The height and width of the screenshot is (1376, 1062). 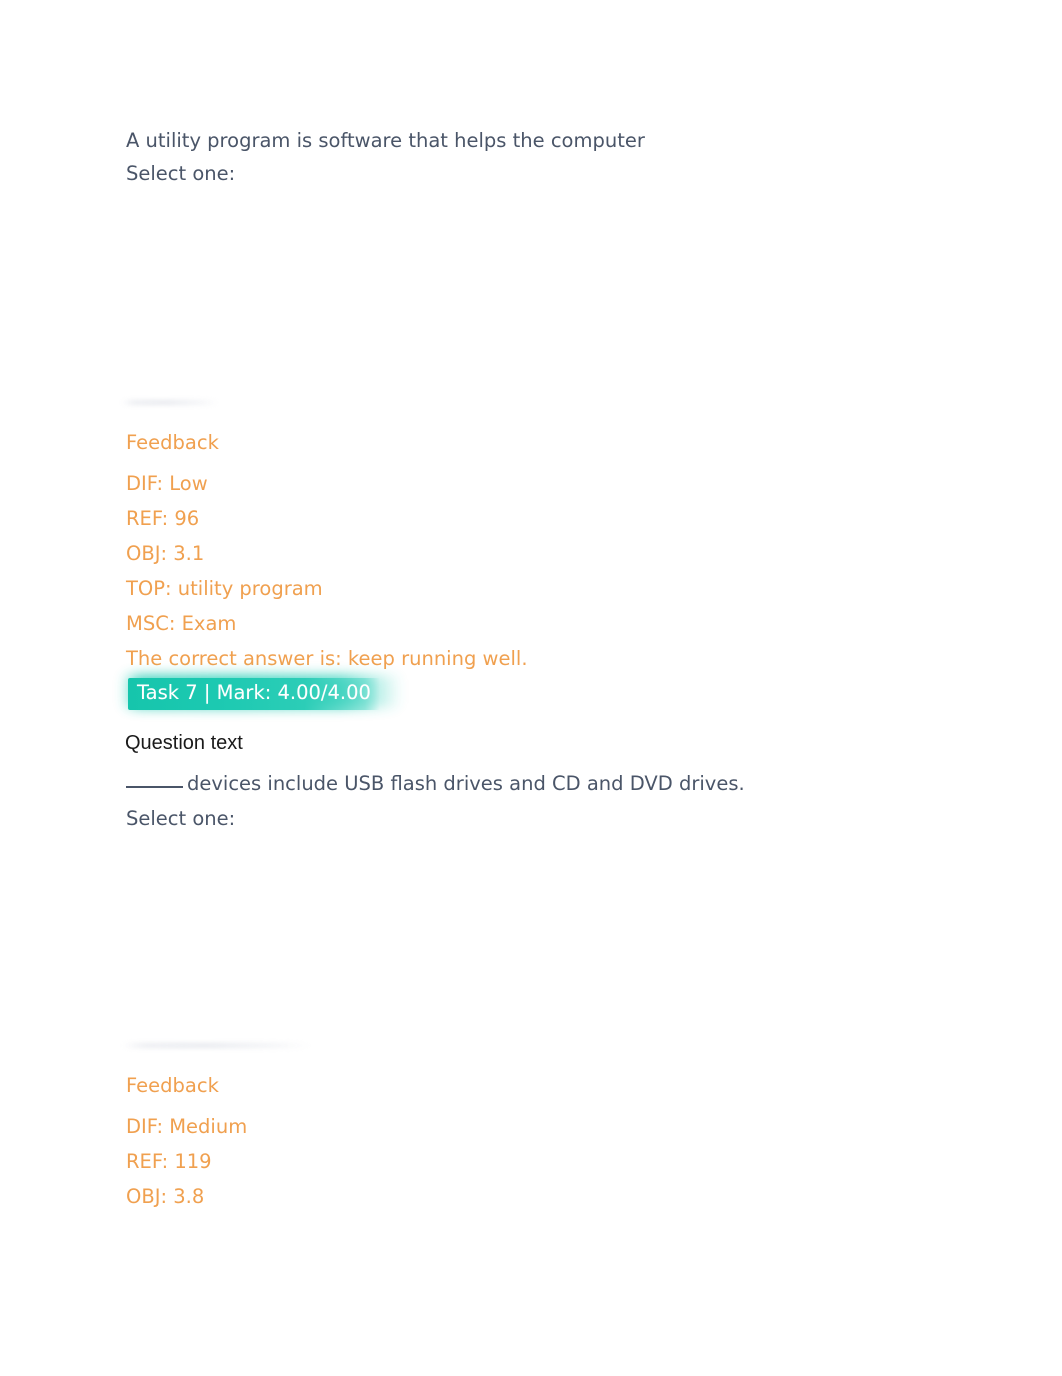 What do you see at coordinates (181, 818) in the screenshot?
I see `question-2-select-prompt: Select one:` at bounding box center [181, 818].